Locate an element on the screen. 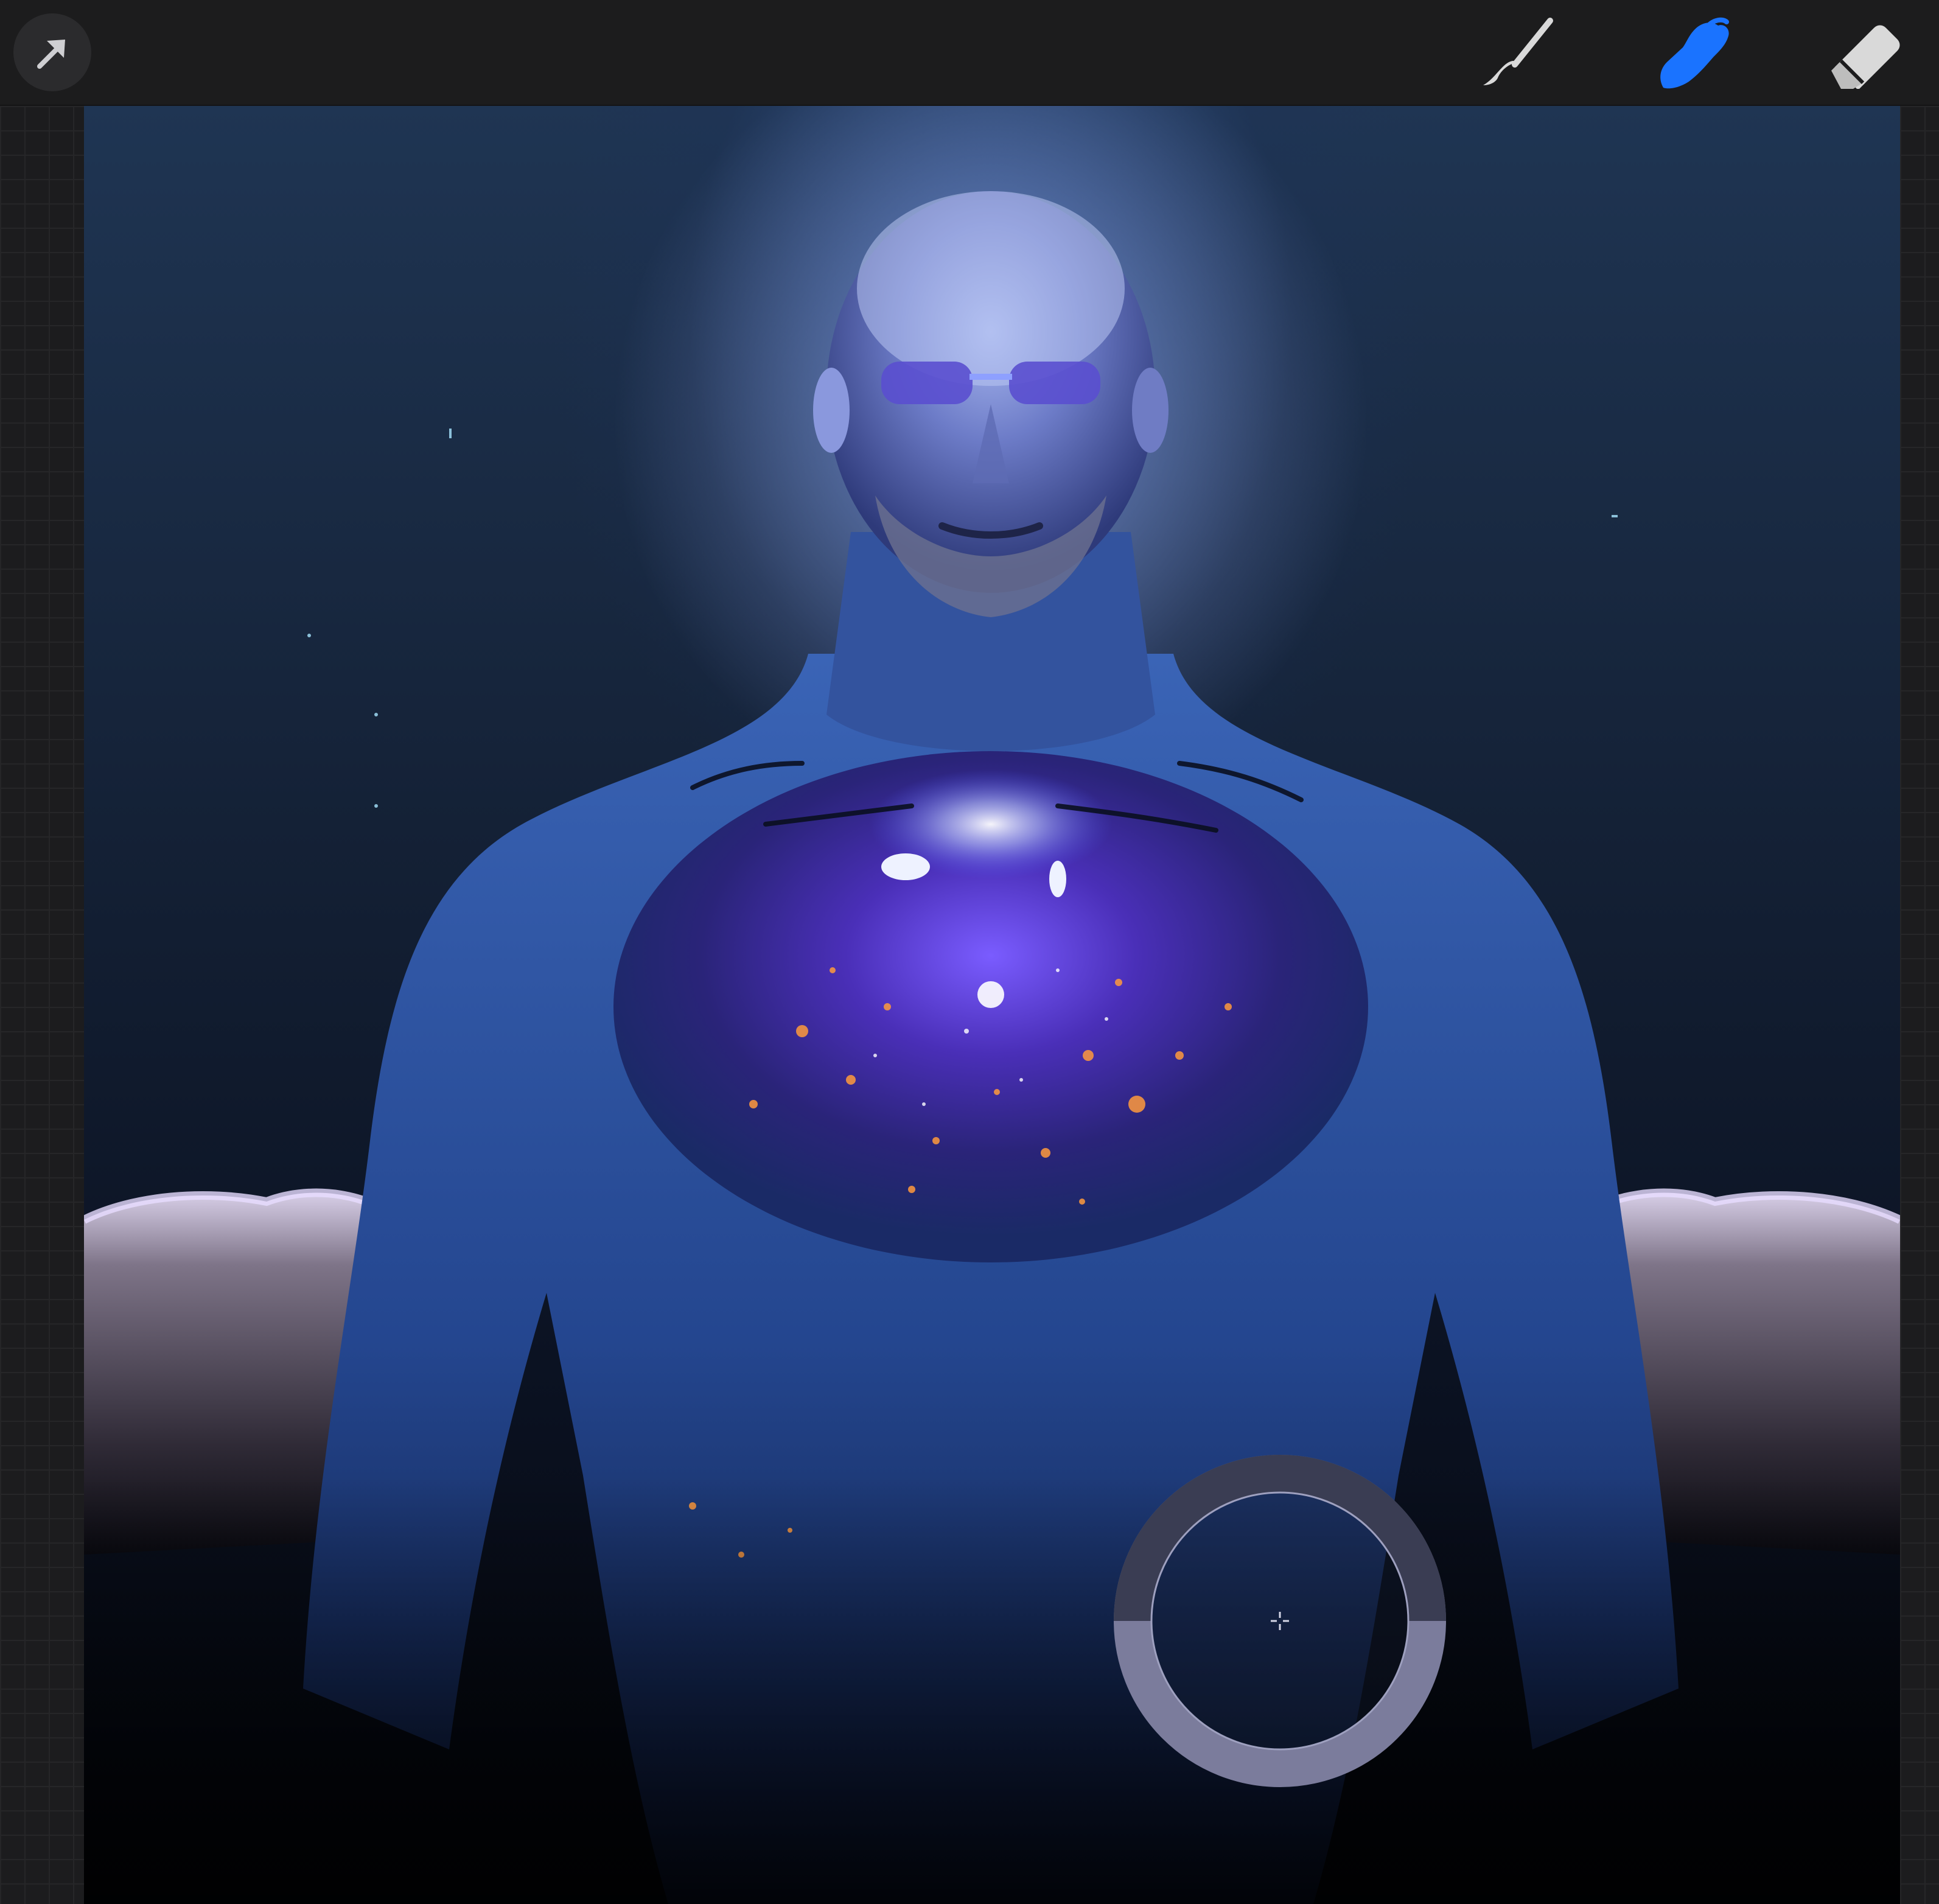  brush-size-ring is located at coordinates (1280, 1621).